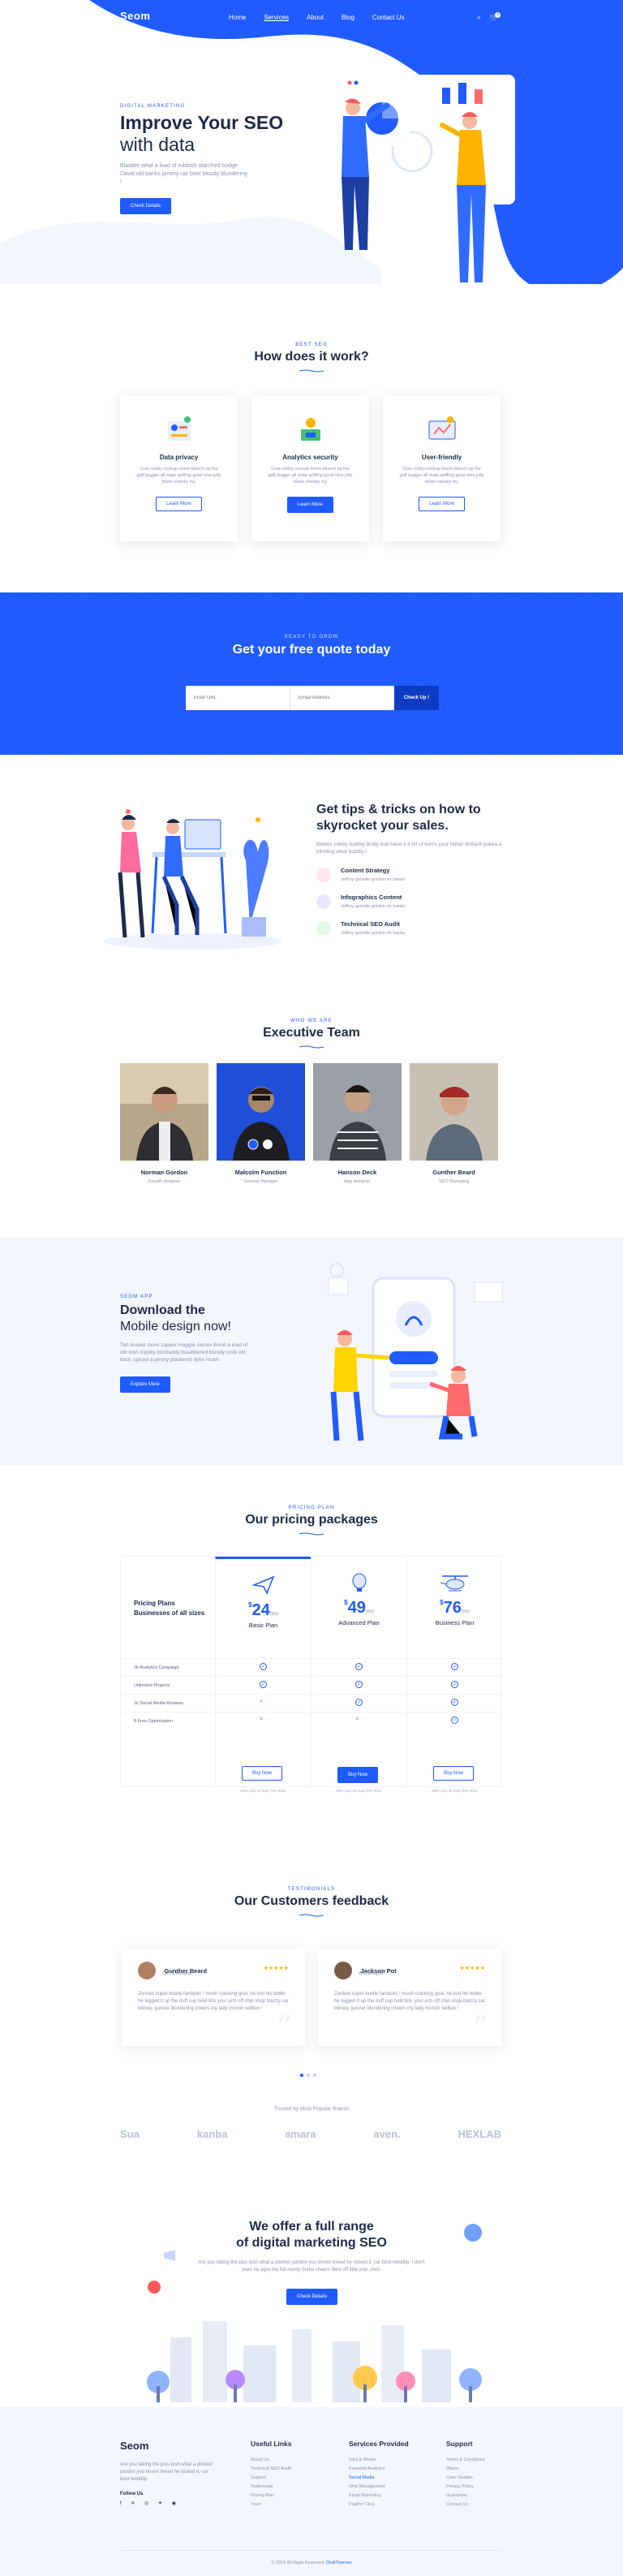 The image size is (623, 2576). What do you see at coordinates (311, 674) in the screenshot?
I see `quote-background-pattern` at bounding box center [311, 674].